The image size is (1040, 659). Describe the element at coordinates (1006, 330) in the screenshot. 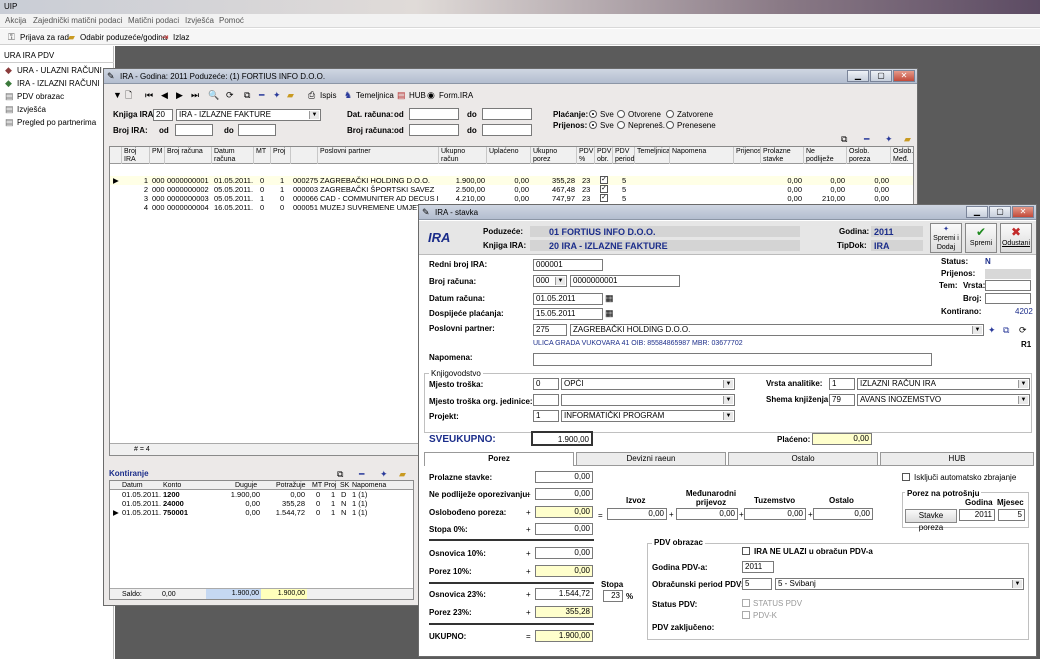

I see `partner-open-icon: ⧉` at that location.